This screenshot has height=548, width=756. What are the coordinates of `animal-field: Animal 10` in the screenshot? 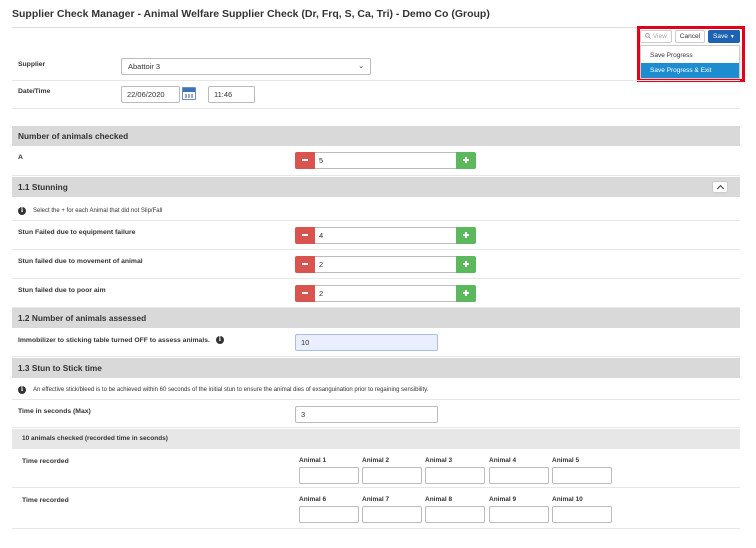 It's located at (582, 509).